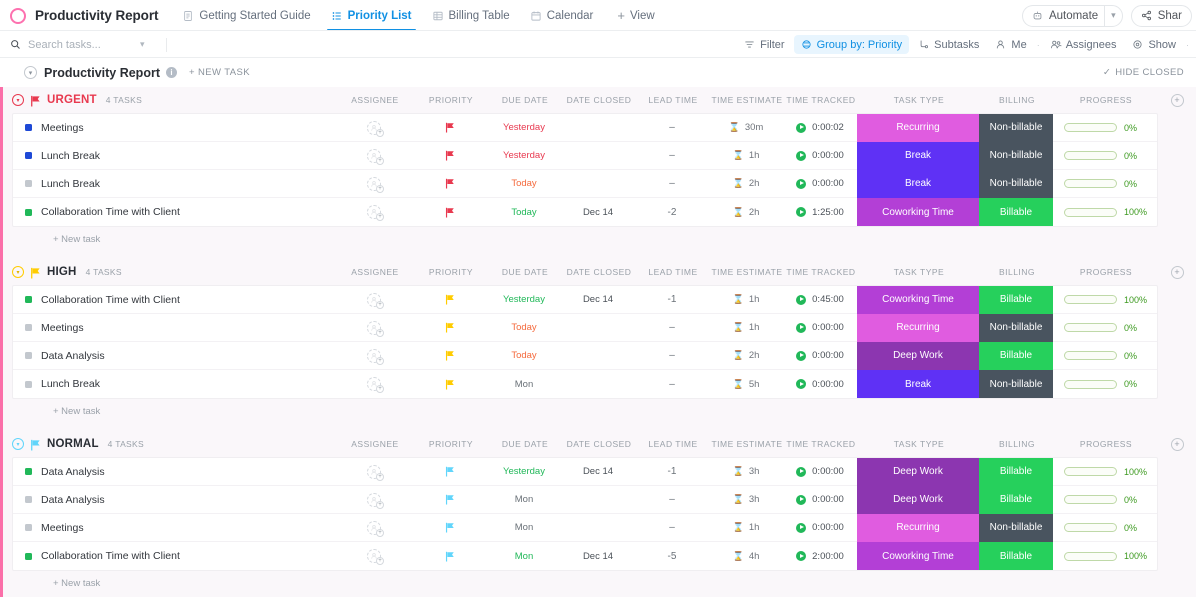 The image size is (1196, 597). What do you see at coordinates (672, 212) in the screenshot?
I see `lead-time-cell: -2` at bounding box center [672, 212].